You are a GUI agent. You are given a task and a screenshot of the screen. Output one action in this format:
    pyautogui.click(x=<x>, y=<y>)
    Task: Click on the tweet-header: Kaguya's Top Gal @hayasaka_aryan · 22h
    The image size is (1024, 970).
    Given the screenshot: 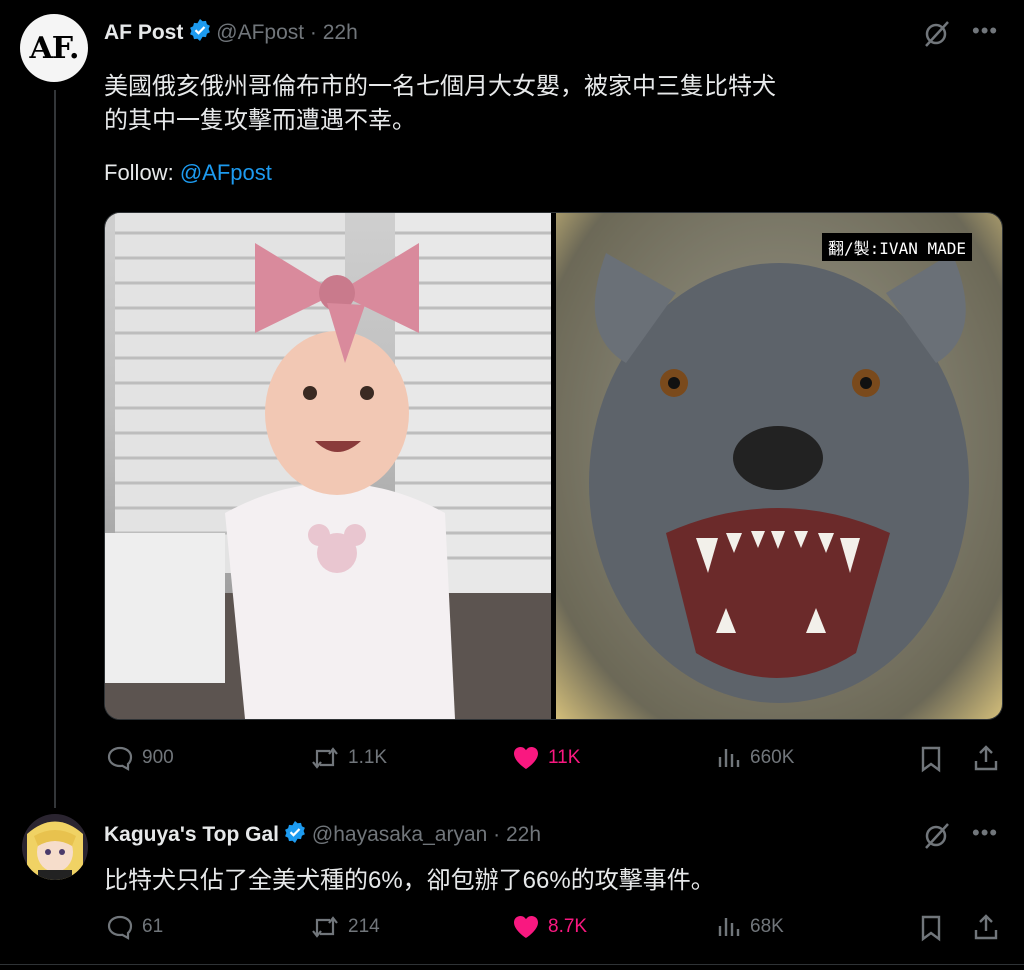 What is the action you would take?
    pyautogui.click(x=322, y=834)
    